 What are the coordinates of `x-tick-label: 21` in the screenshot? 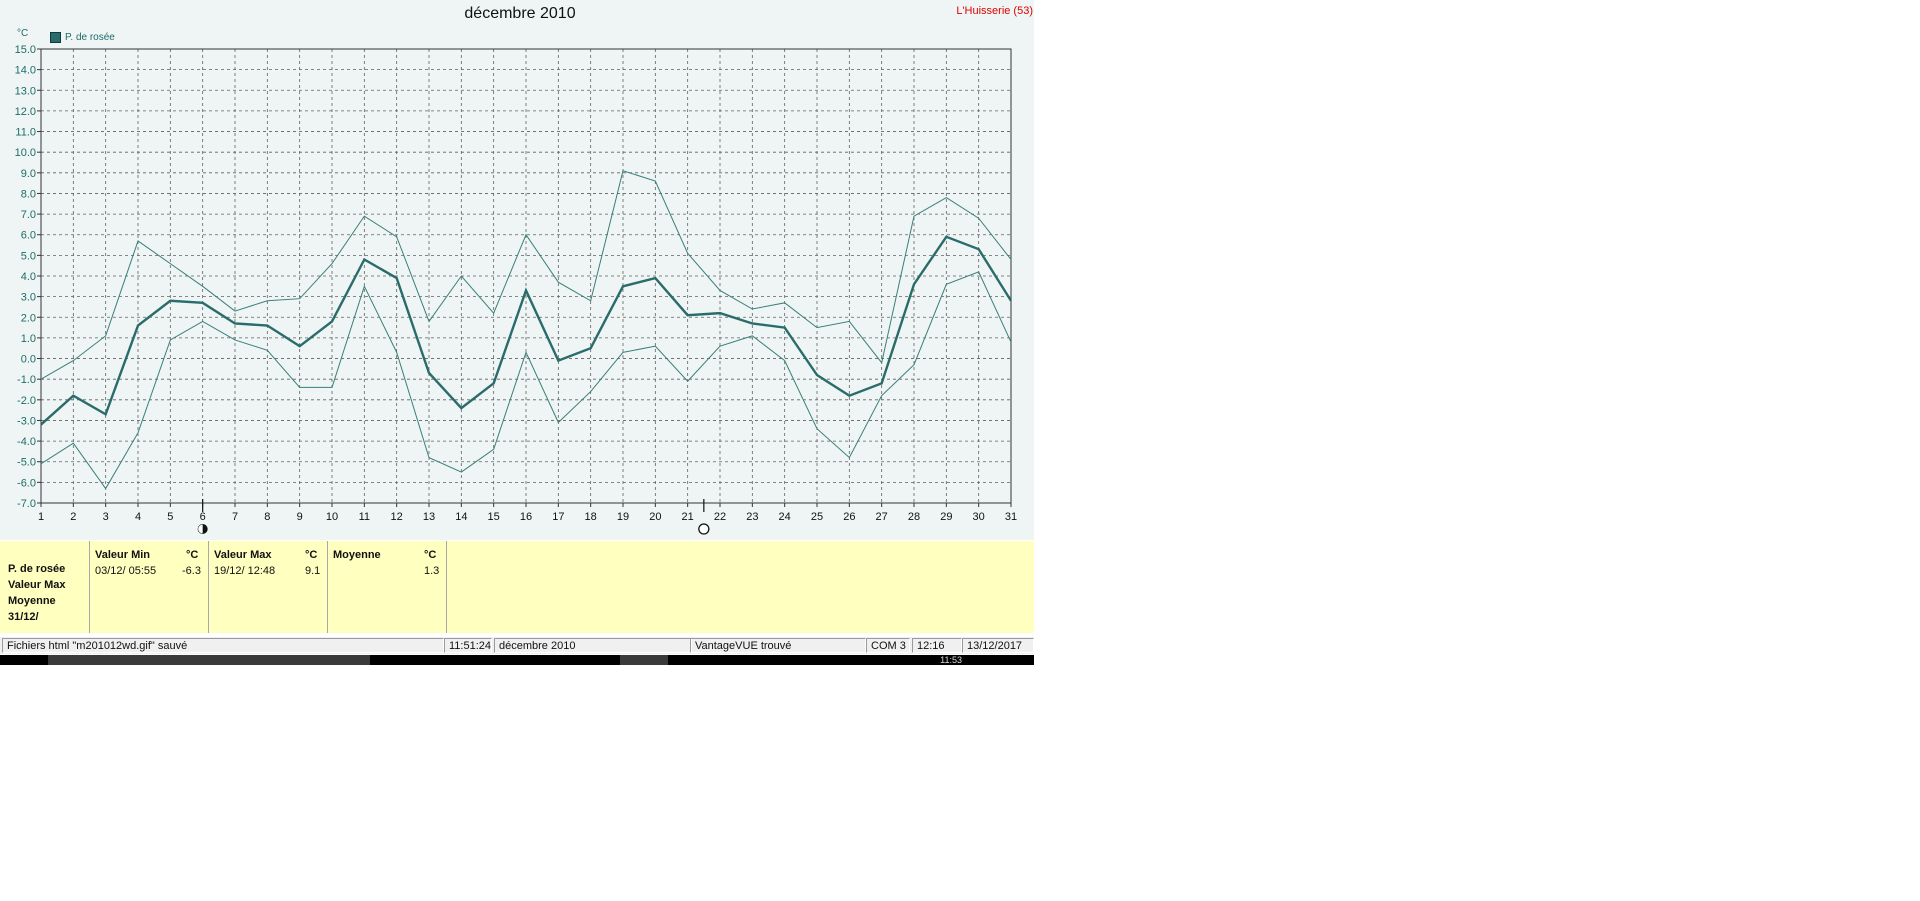 It's located at (688, 517).